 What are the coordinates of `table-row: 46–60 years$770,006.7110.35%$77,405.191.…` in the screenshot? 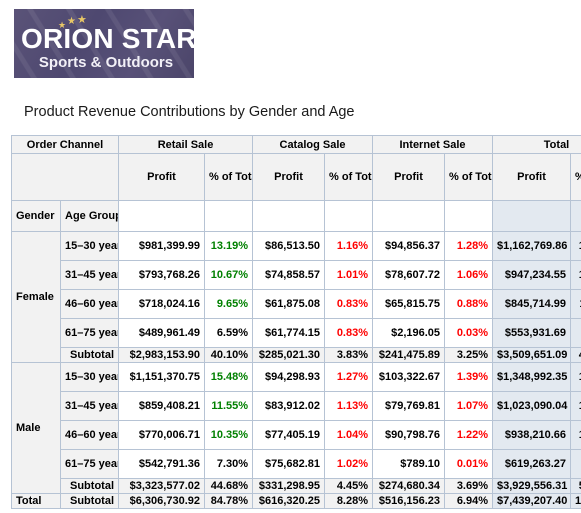 It's located at (296, 435).